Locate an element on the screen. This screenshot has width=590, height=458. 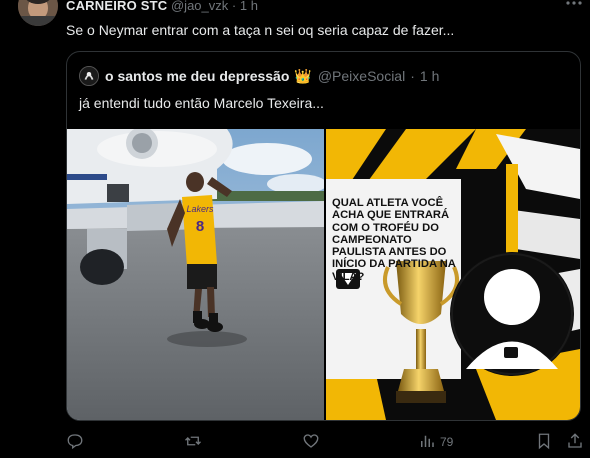
jersey-number: 8 is located at coordinates (200, 226).